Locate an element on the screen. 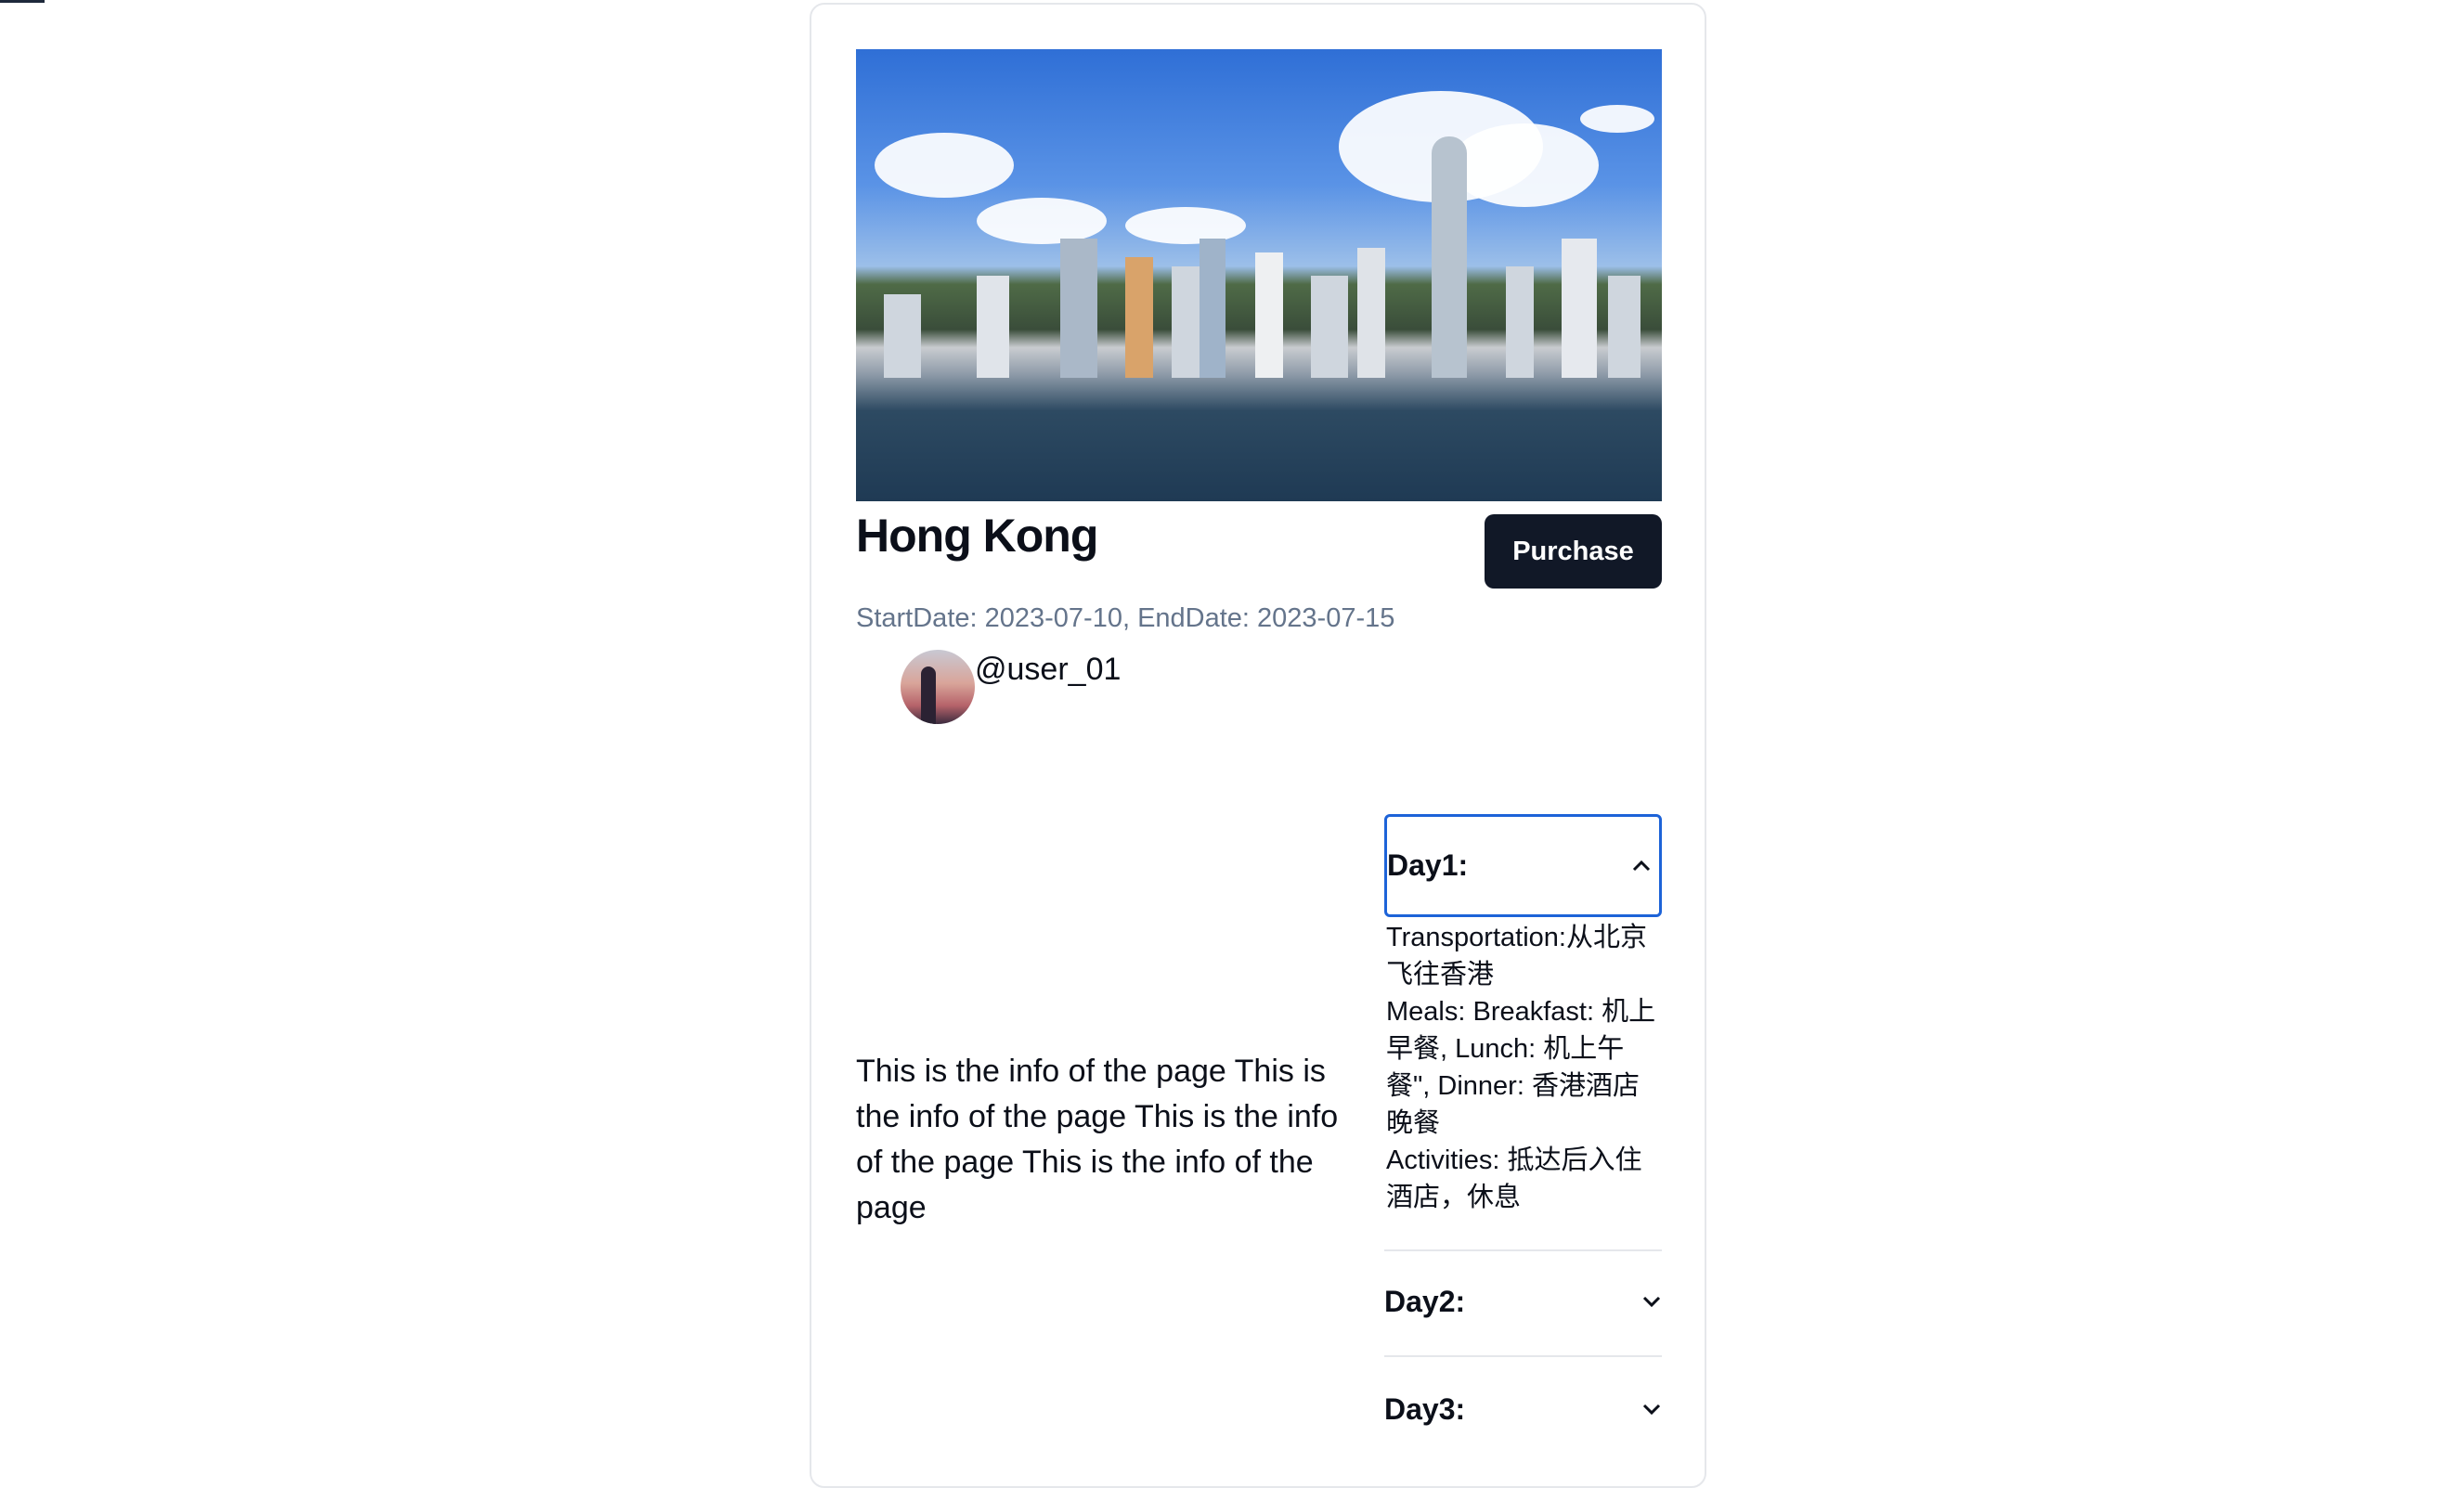 The width and height of the screenshot is (2464, 1488). hong-kong-skyline-image is located at coordinates (1259, 275).